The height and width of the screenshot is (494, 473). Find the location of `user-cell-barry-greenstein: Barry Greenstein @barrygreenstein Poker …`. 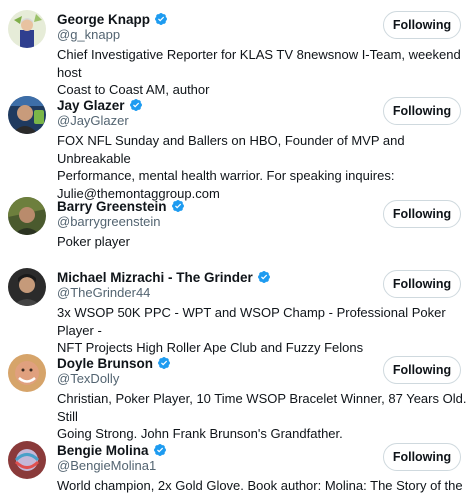

user-cell-barry-greenstein: Barry Greenstein @barrygreenstein Poker … is located at coordinates (236, 221).